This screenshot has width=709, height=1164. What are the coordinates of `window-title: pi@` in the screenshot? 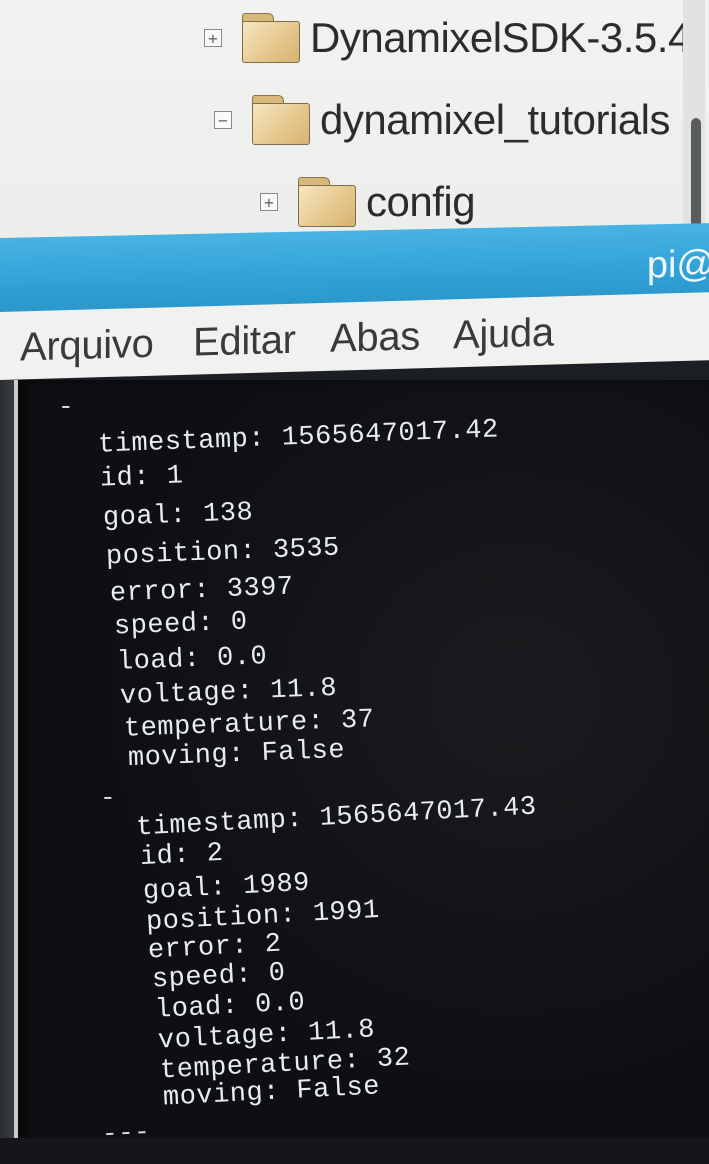 It's located at (677, 265).